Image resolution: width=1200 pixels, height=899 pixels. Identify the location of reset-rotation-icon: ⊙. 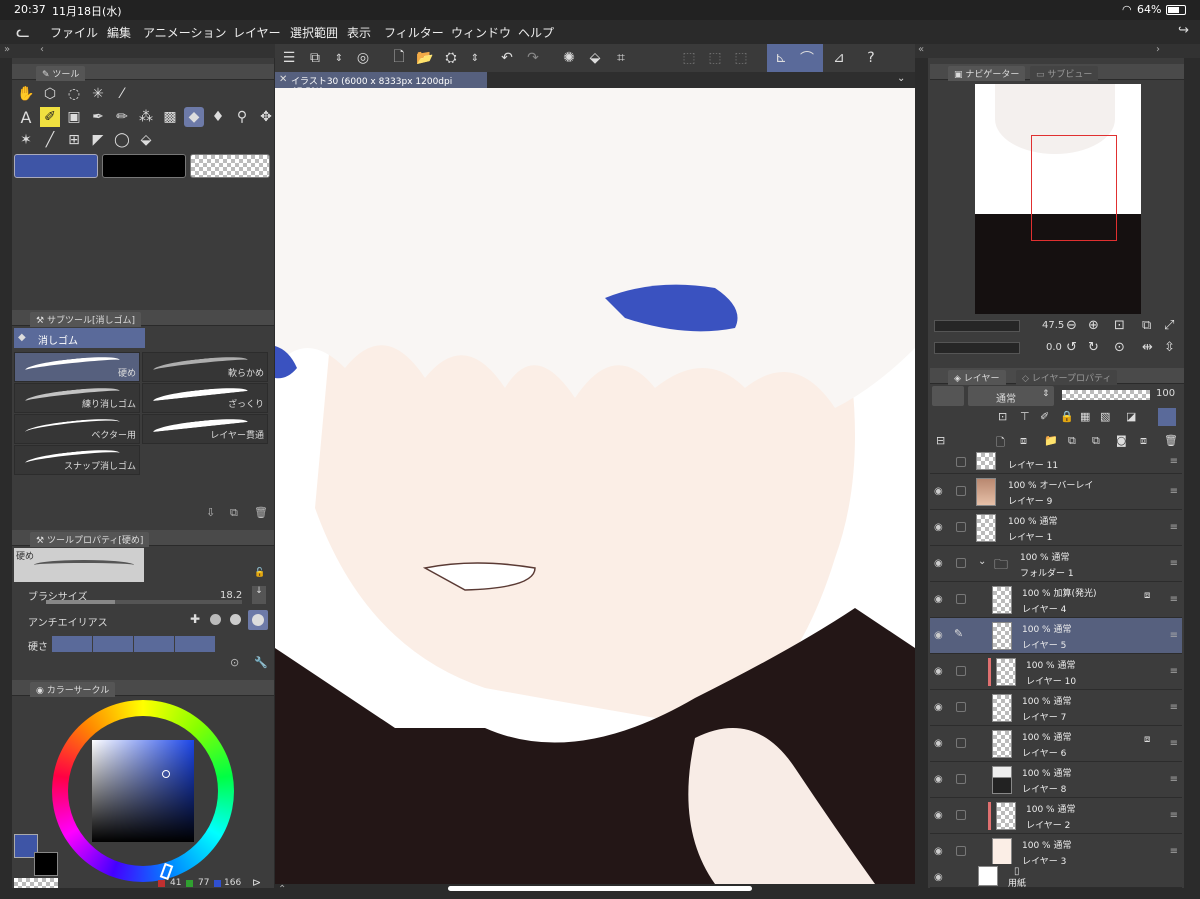
(1119, 347).